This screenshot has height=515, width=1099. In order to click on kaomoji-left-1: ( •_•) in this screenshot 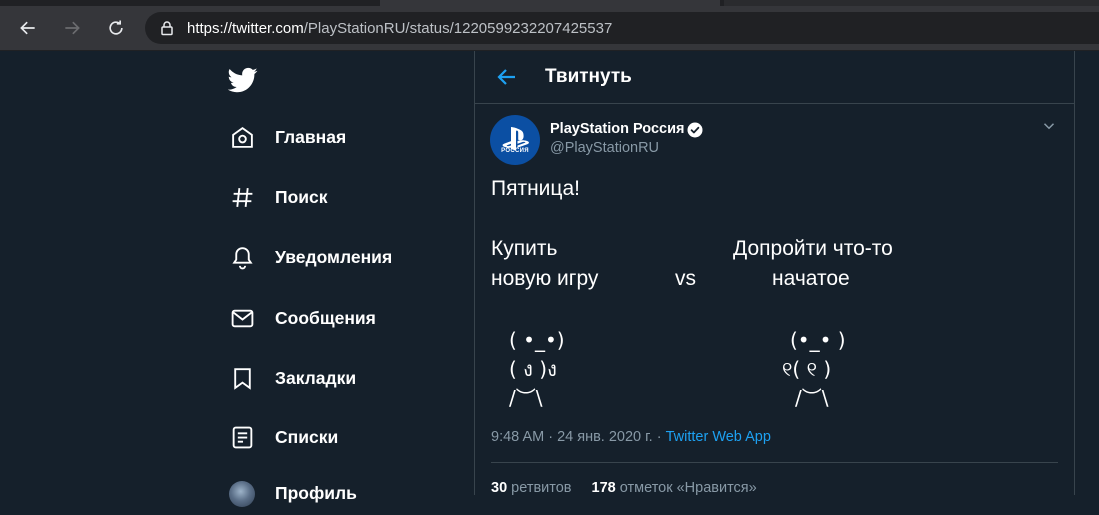, I will do `click(537, 340)`.